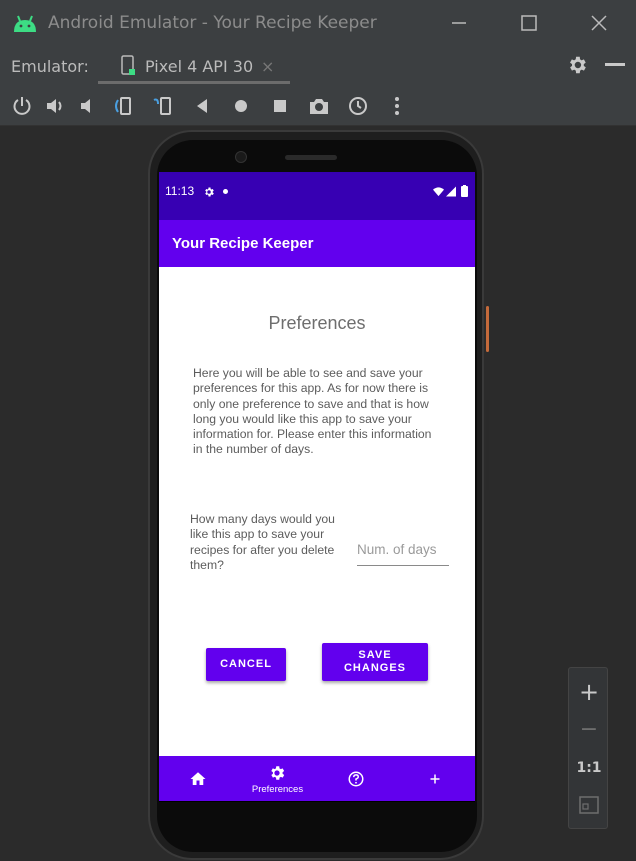 This screenshot has width=636, height=861. I want to click on fit-screen-icon, so click(589, 805).